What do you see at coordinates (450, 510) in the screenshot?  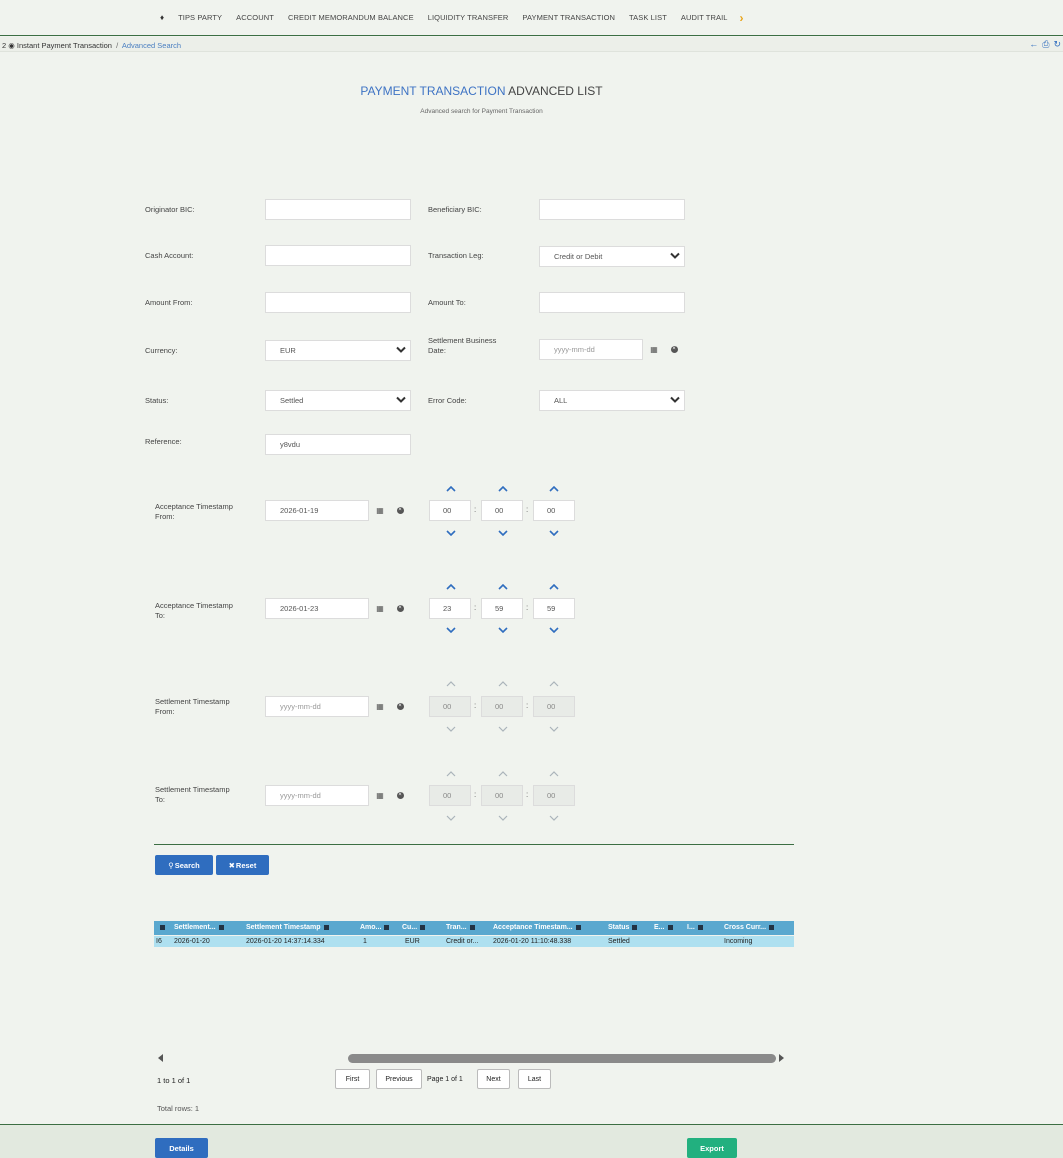 I see `acceptance-from-hour: 00` at bounding box center [450, 510].